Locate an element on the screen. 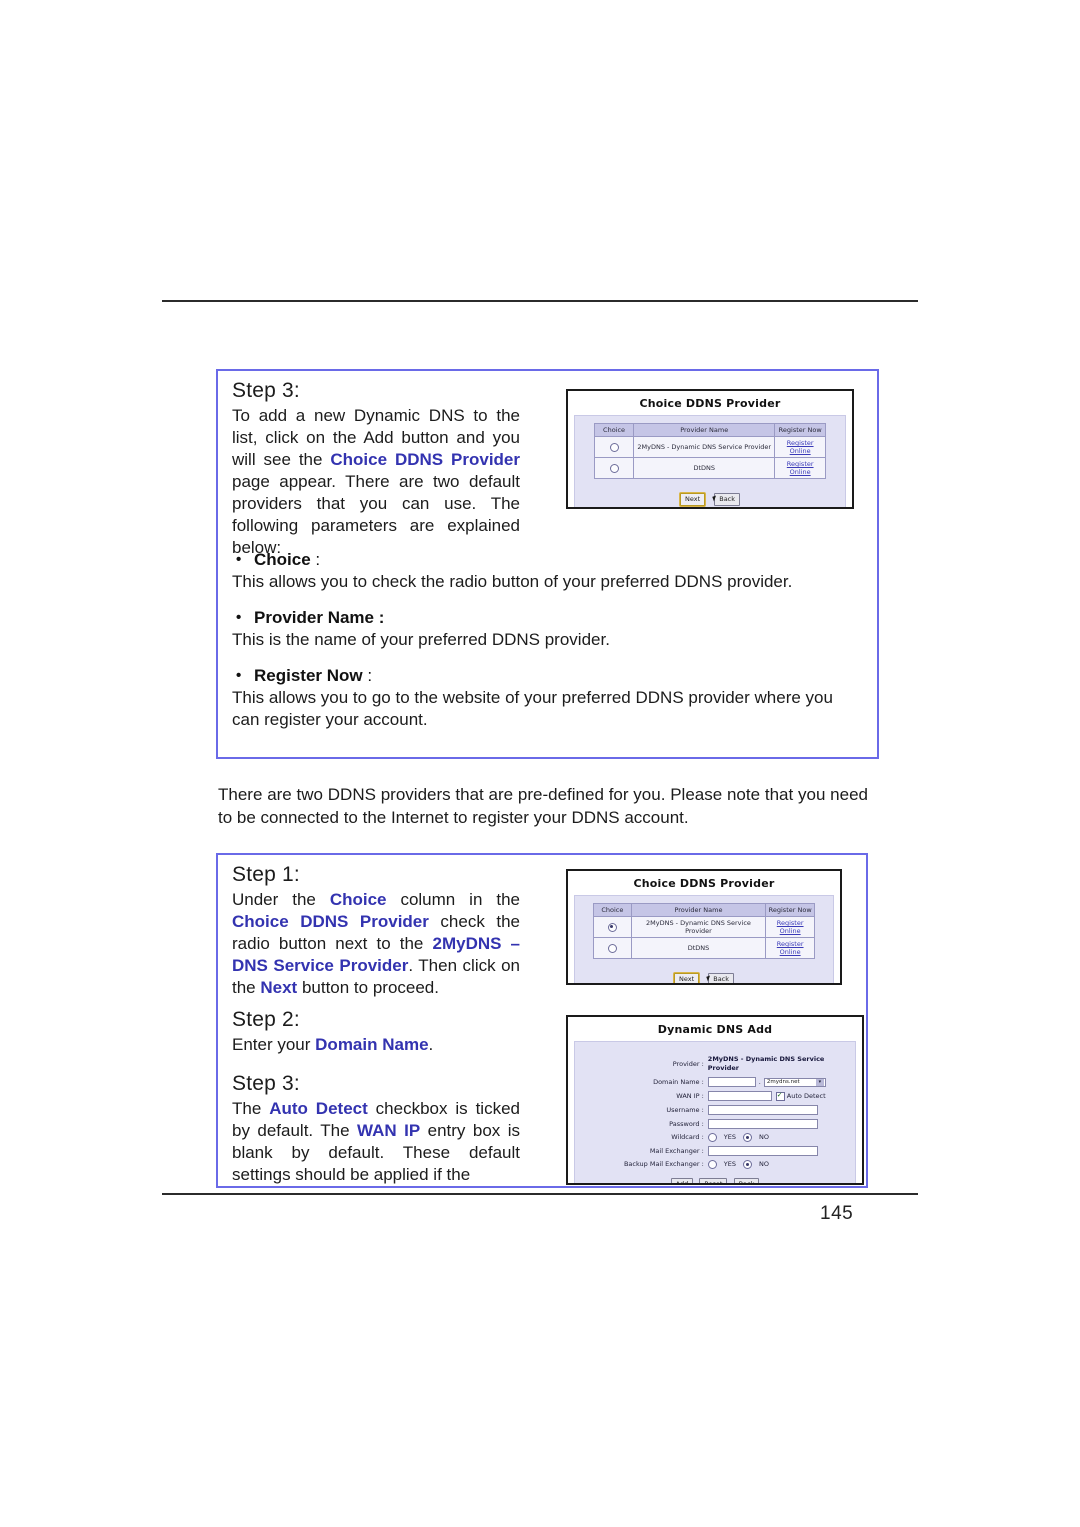 This screenshot has height=1527, width=1080. table-header-row: Choice Provider Name Register Now is located at coordinates (710, 430).